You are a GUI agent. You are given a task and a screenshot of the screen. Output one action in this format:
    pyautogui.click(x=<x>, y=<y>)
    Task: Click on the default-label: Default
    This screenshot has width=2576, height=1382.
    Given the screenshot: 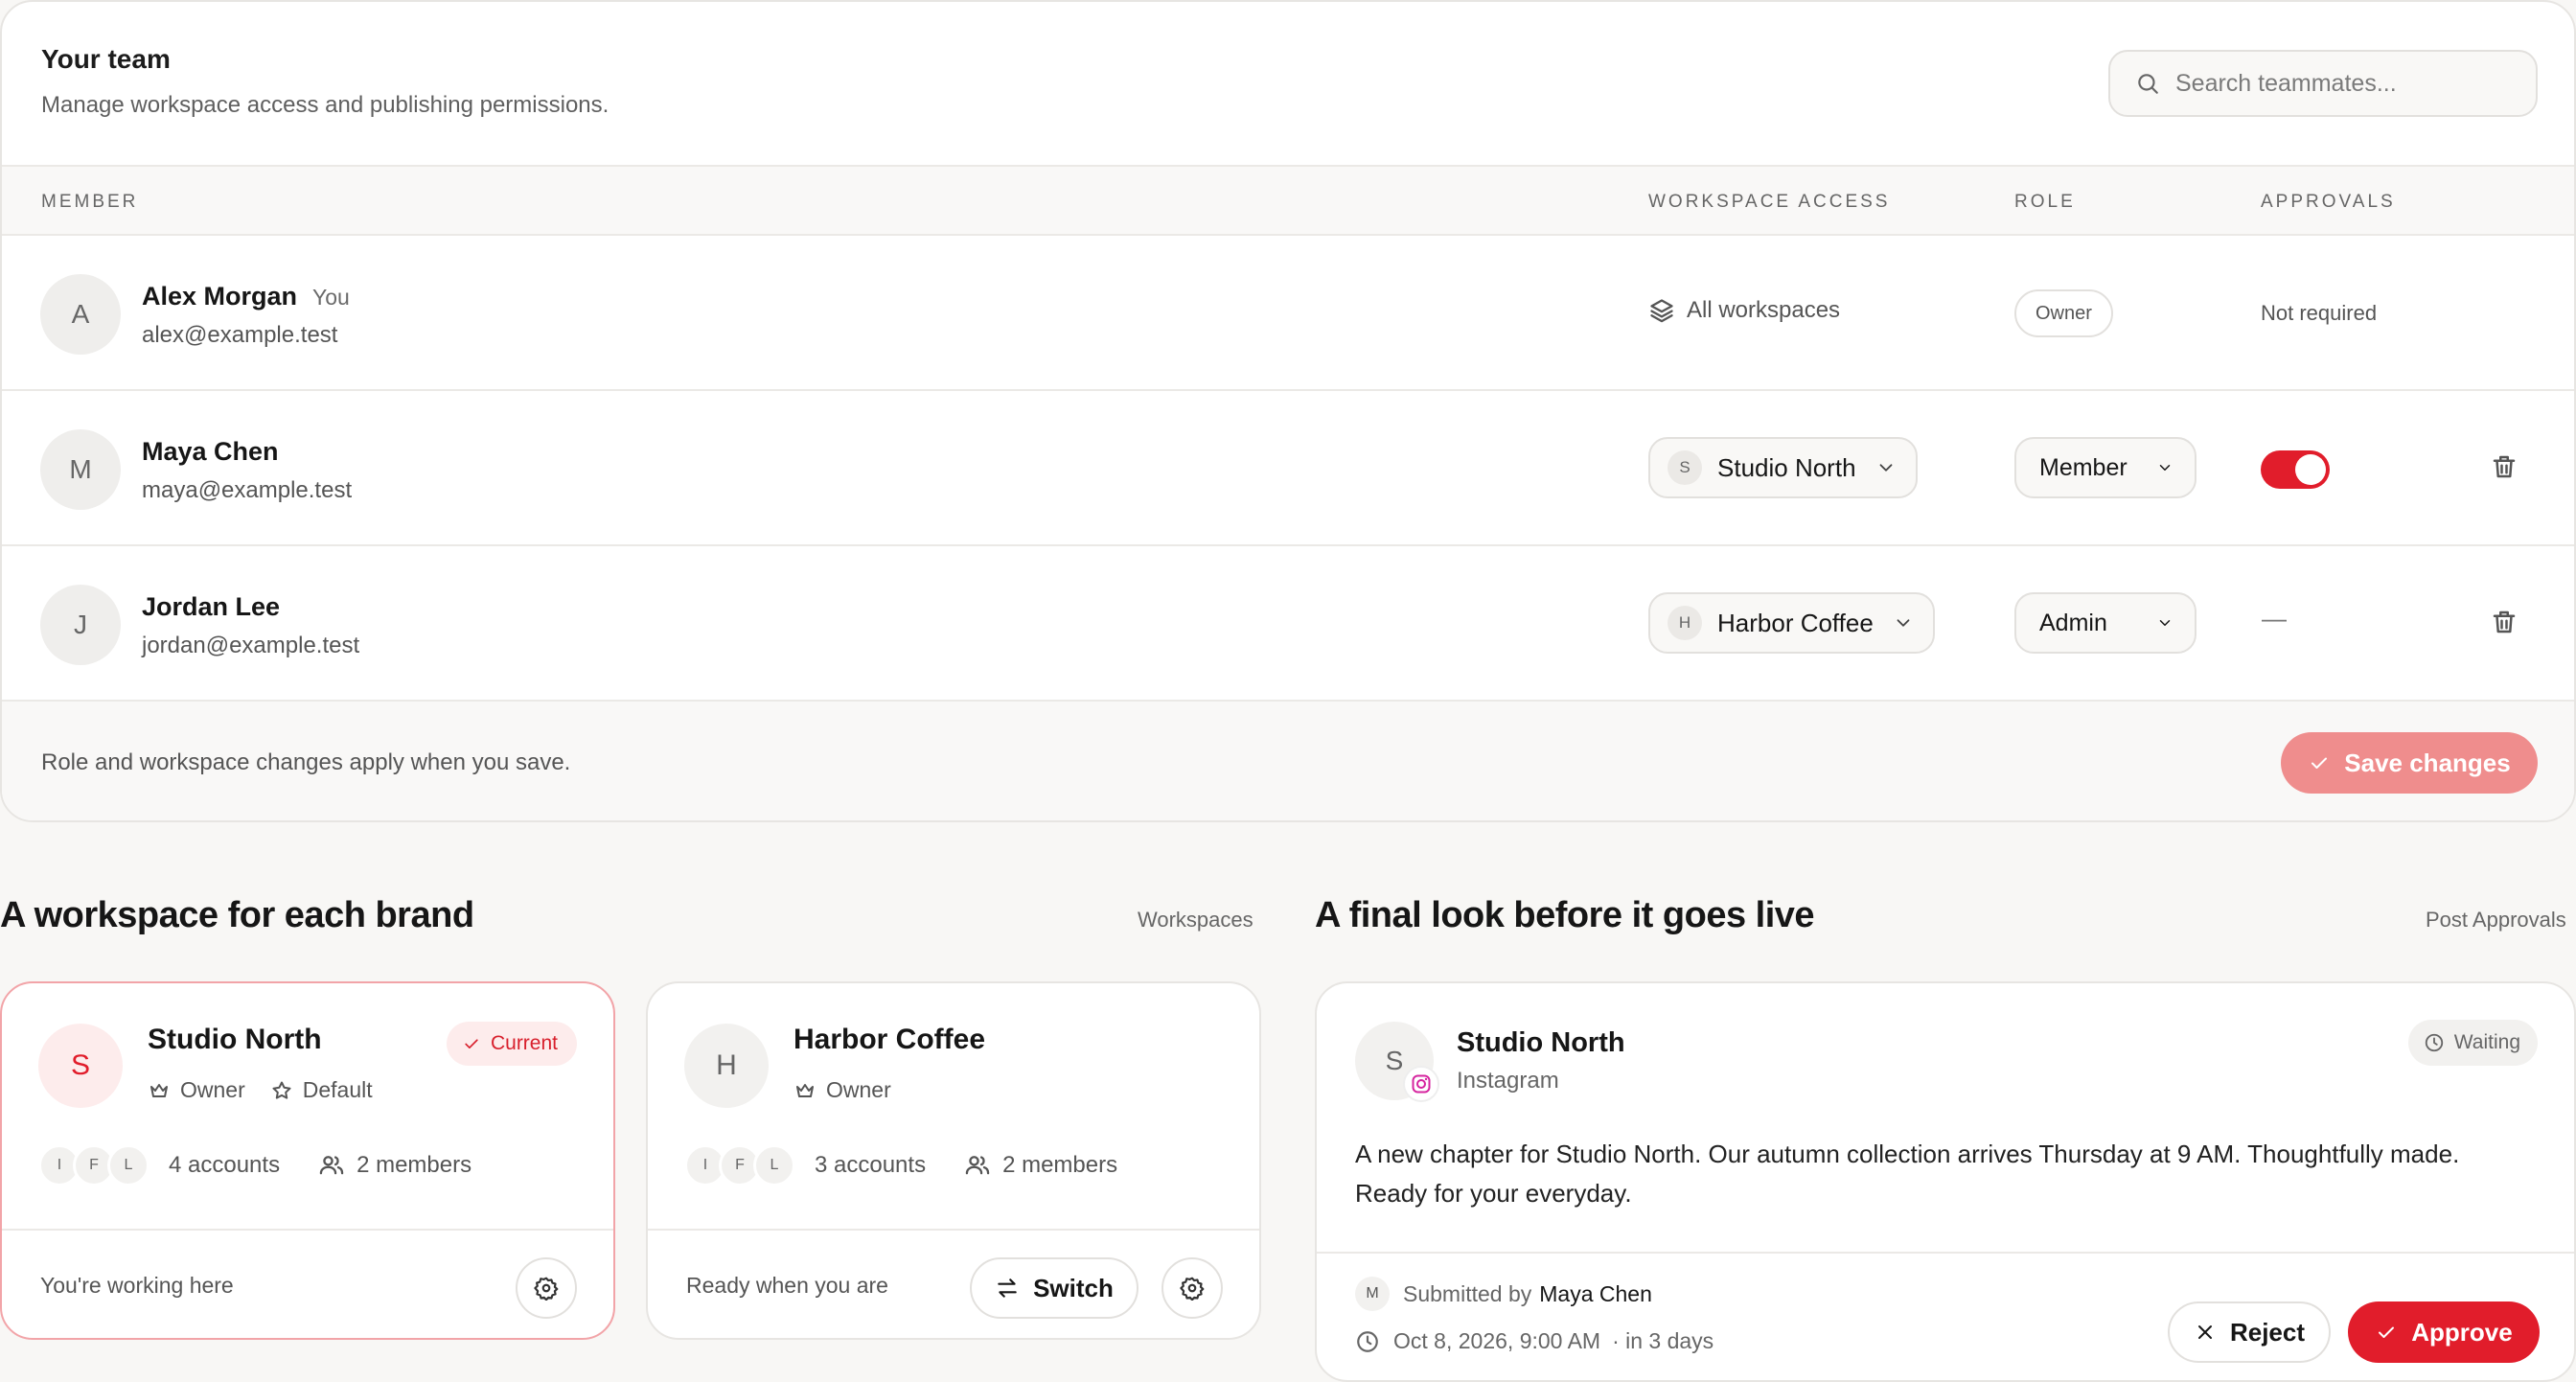 What is the action you would take?
    pyautogui.click(x=337, y=1089)
    